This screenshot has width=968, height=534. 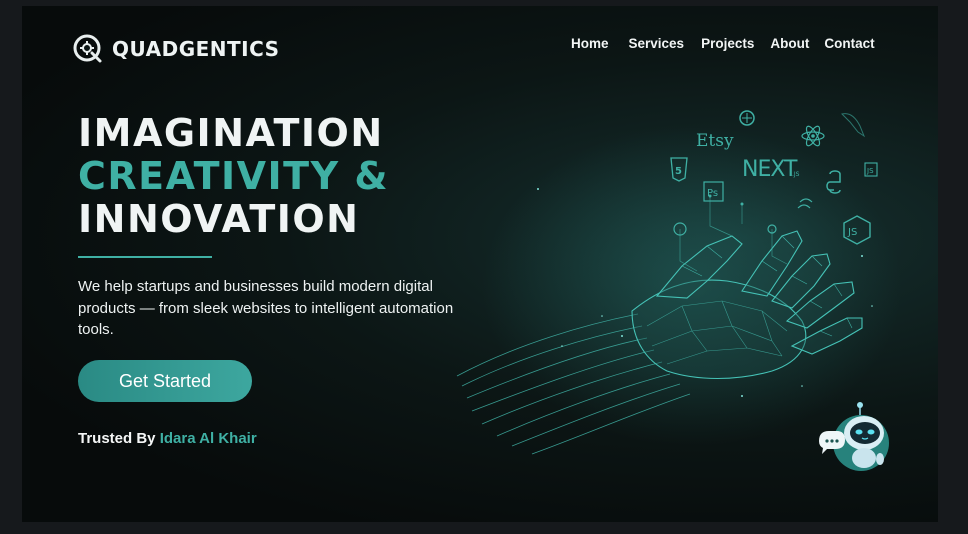 I want to click on svg-text: Ps, so click(x=712, y=193).